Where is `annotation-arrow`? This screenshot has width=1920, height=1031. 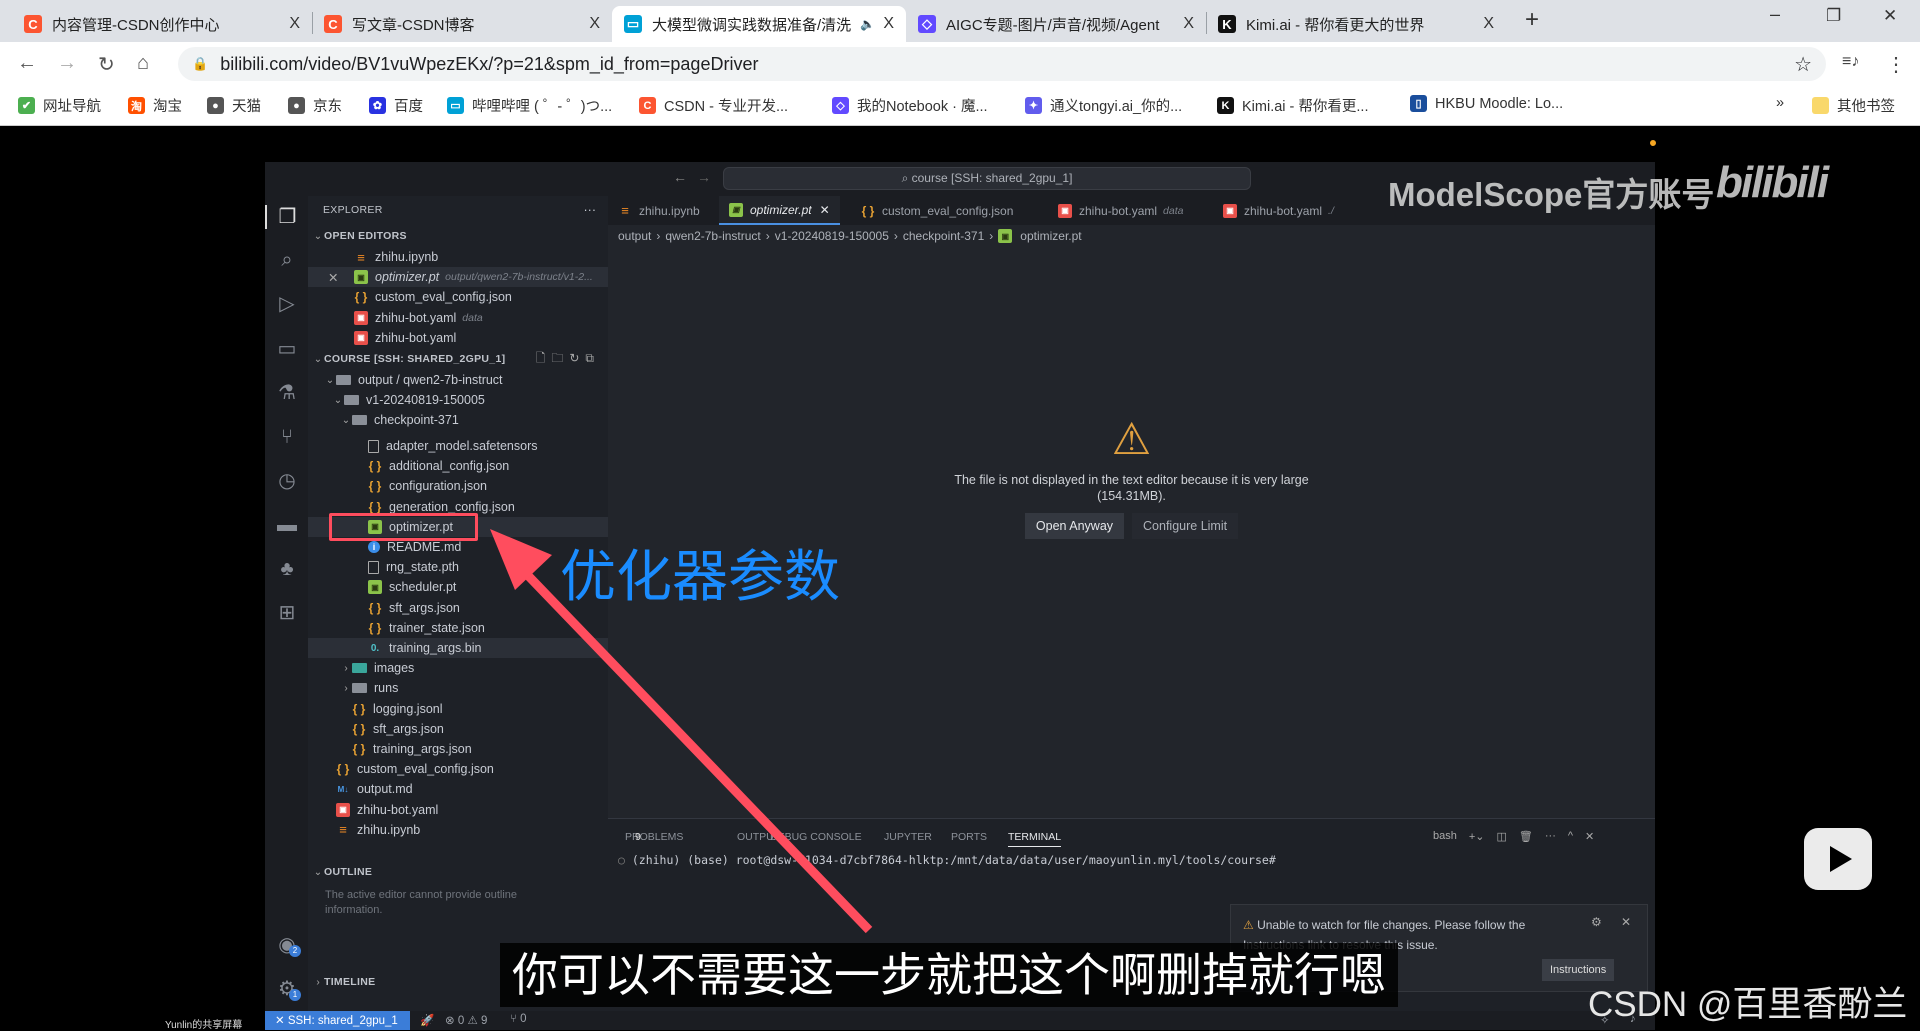
annotation-arrow is located at coordinates (681, 731).